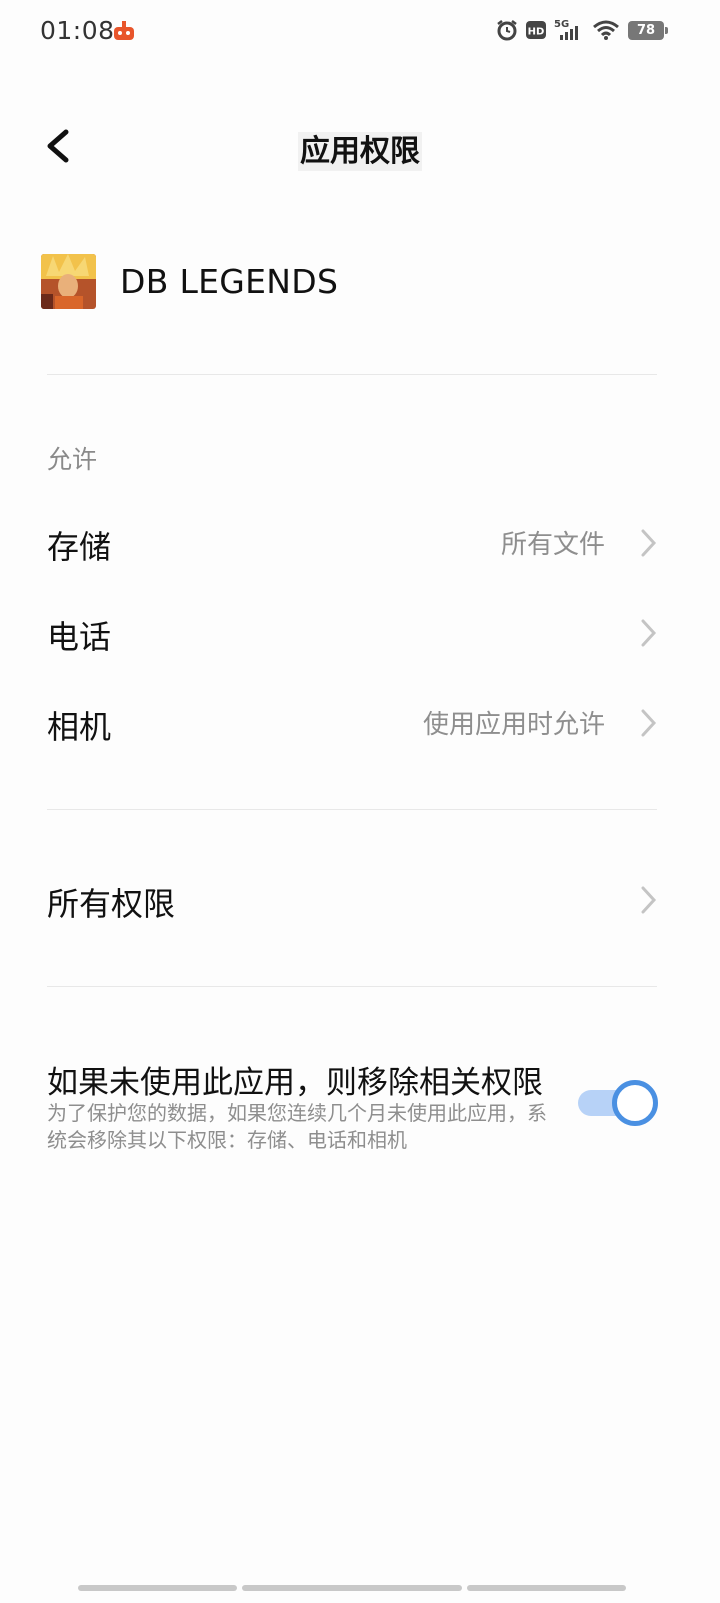 The width and height of the screenshot is (720, 1603). I want to click on status-time: 01:08, so click(77, 30).